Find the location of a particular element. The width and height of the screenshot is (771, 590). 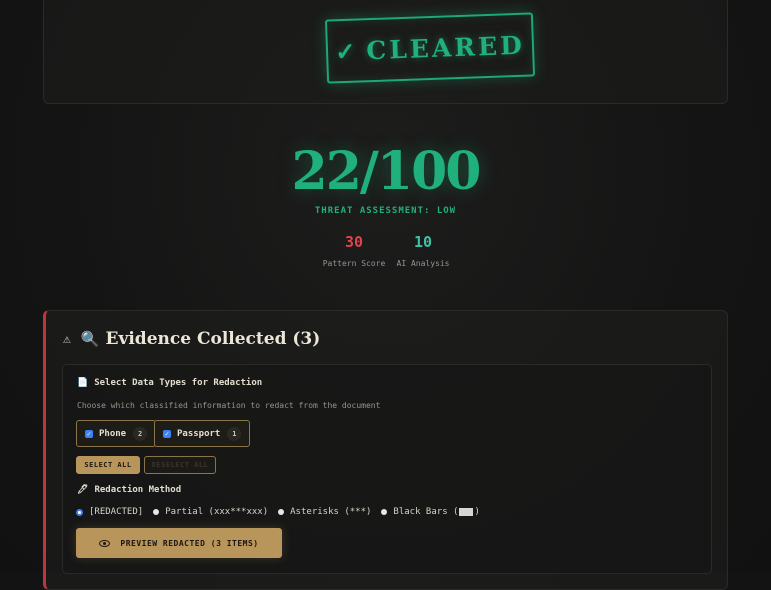

search-icon: 🔍 is located at coordinates (90, 339).